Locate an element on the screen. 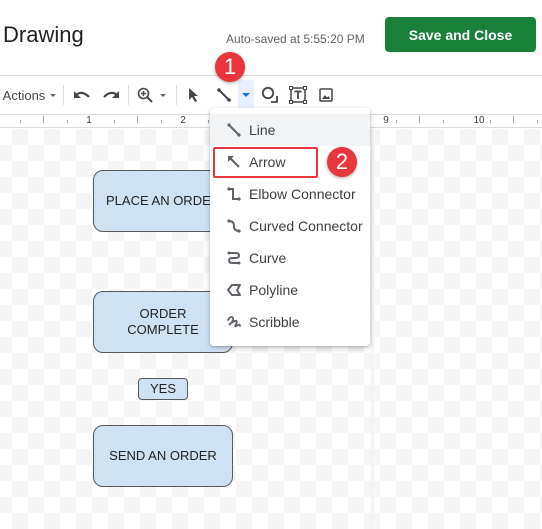  ruler-label: 10 is located at coordinates (479, 120).